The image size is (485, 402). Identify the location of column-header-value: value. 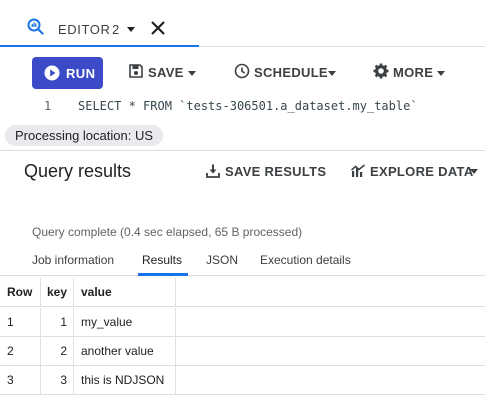
(125, 292).